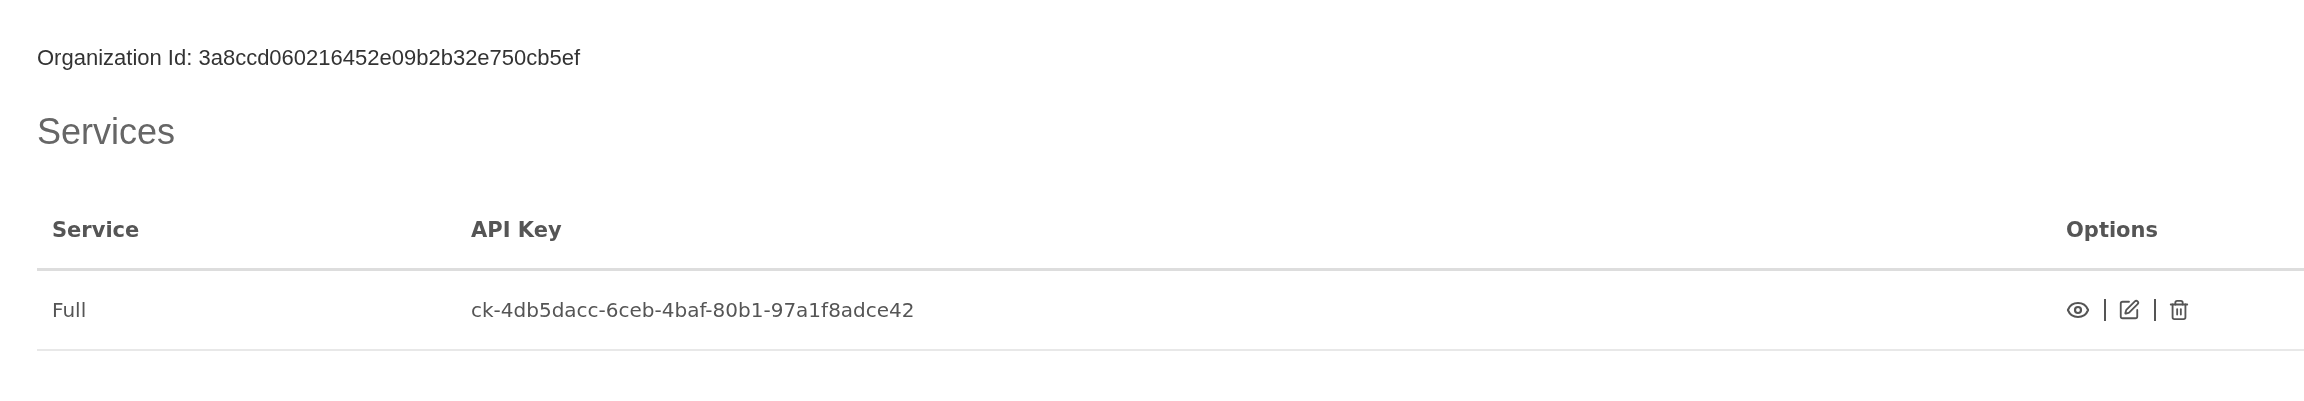 This screenshot has height=401, width=2304. What do you see at coordinates (246, 231) in the screenshot?
I see `column-header: Service` at bounding box center [246, 231].